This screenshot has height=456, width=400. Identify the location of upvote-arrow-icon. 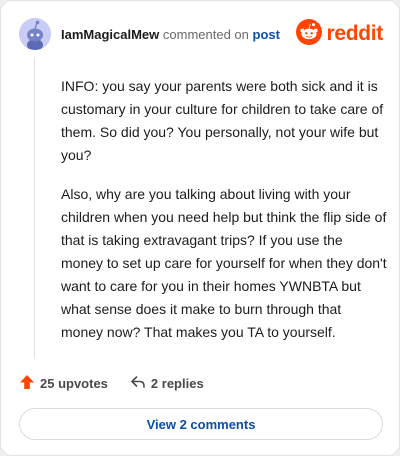
(27, 383).